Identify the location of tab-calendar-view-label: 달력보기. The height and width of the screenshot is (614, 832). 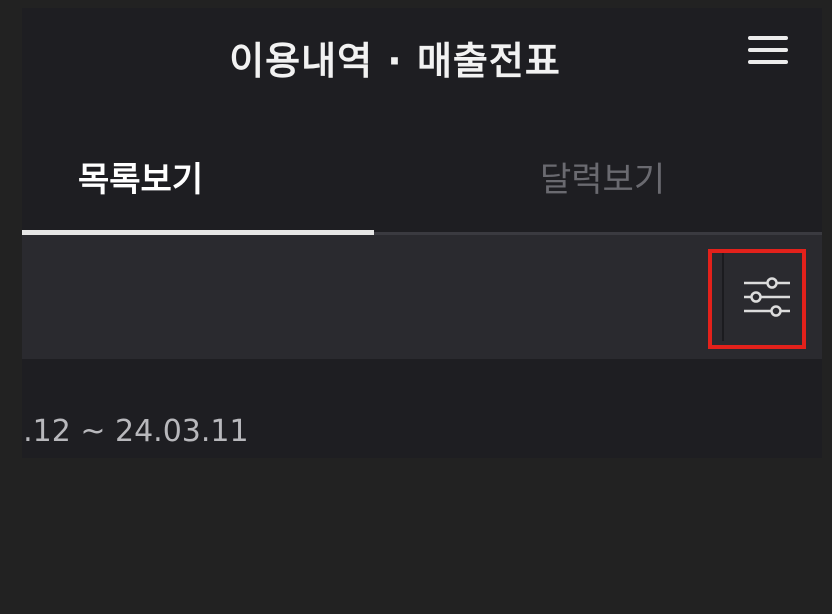
(603, 180).